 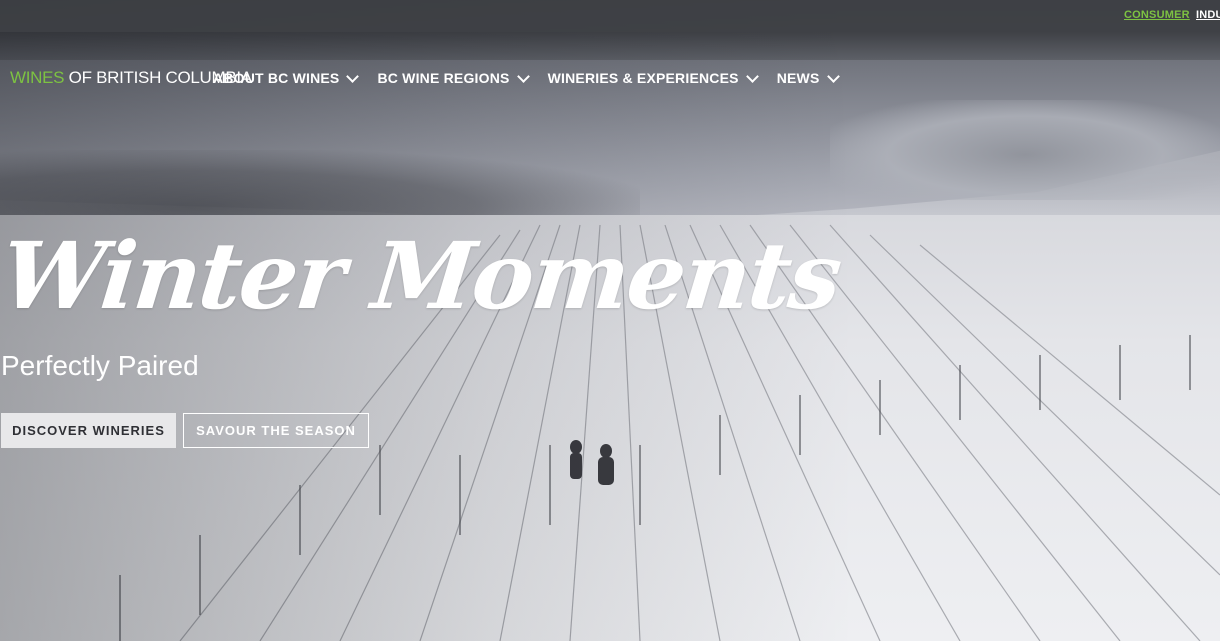 I want to click on hero-subtitle: Perfectly Paired, so click(x=100, y=365).